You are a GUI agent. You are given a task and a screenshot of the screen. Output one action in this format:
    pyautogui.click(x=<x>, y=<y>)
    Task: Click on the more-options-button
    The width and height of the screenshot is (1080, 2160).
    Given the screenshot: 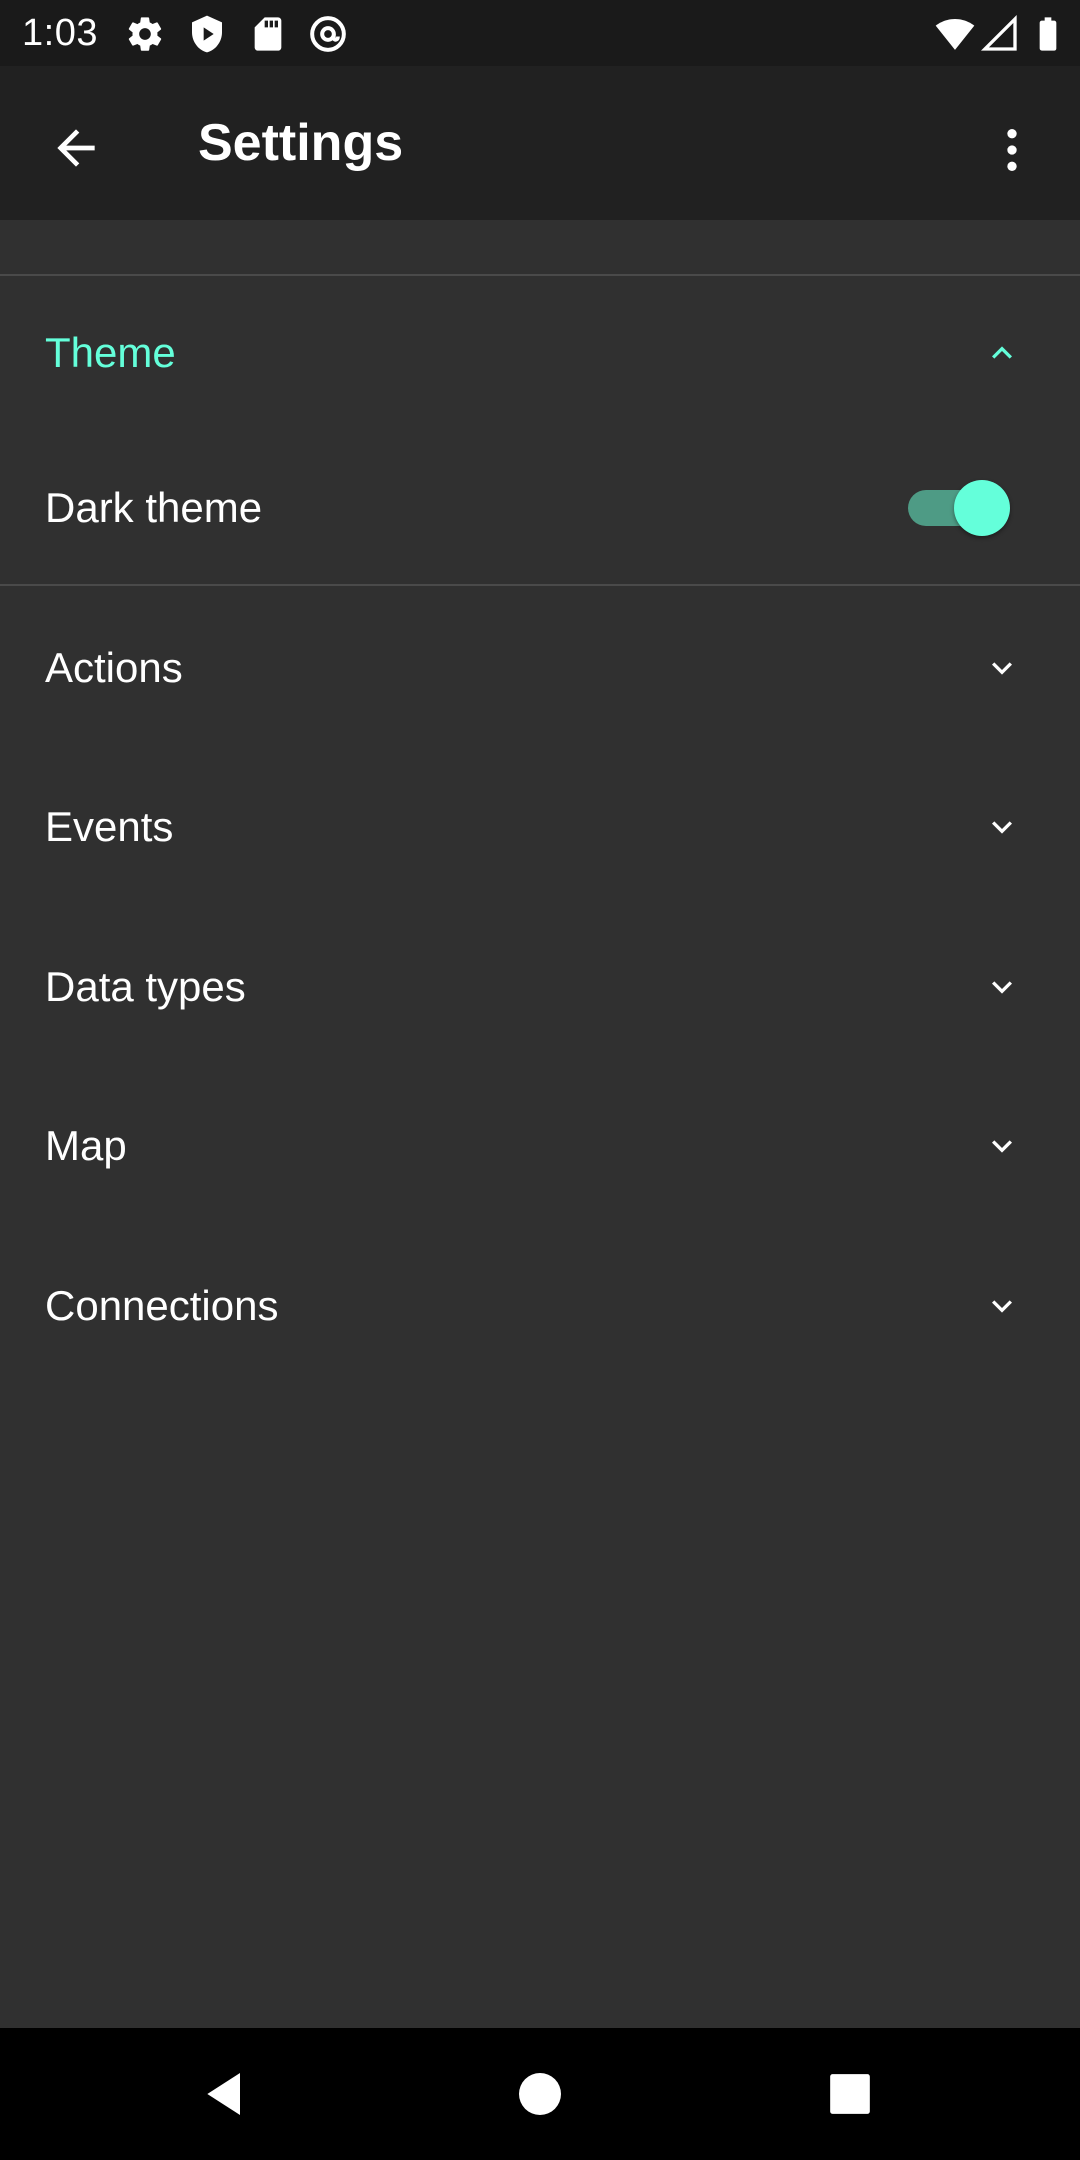 What is the action you would take?
    pyautogui.click(x=1012, y=150)
    